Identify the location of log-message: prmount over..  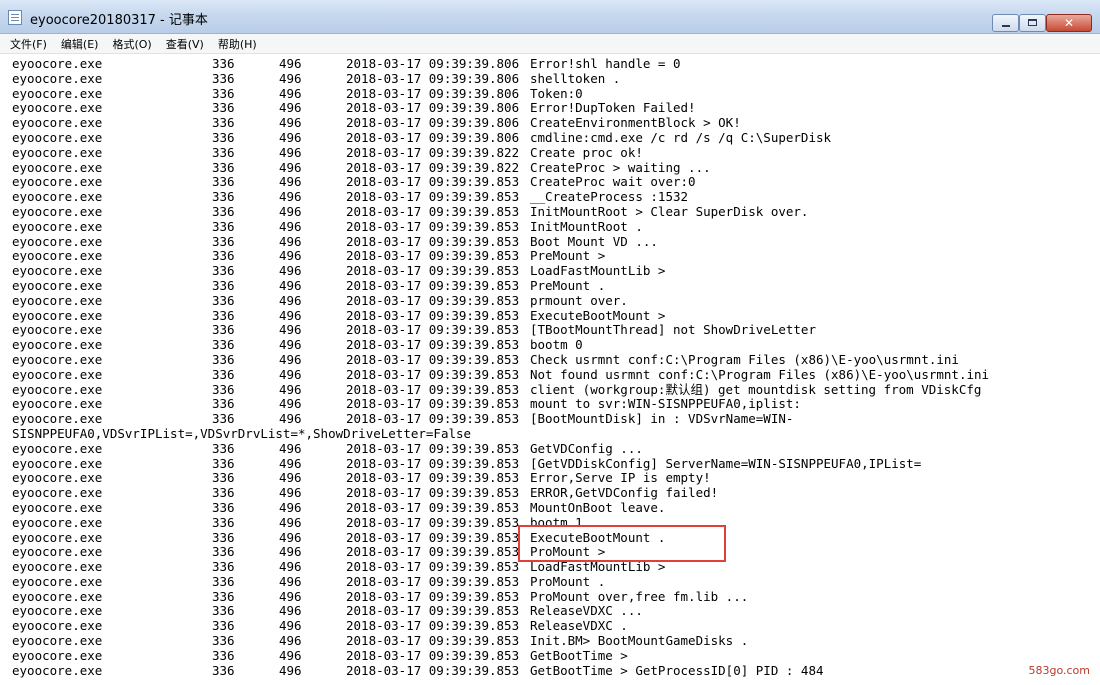
(579, 300).